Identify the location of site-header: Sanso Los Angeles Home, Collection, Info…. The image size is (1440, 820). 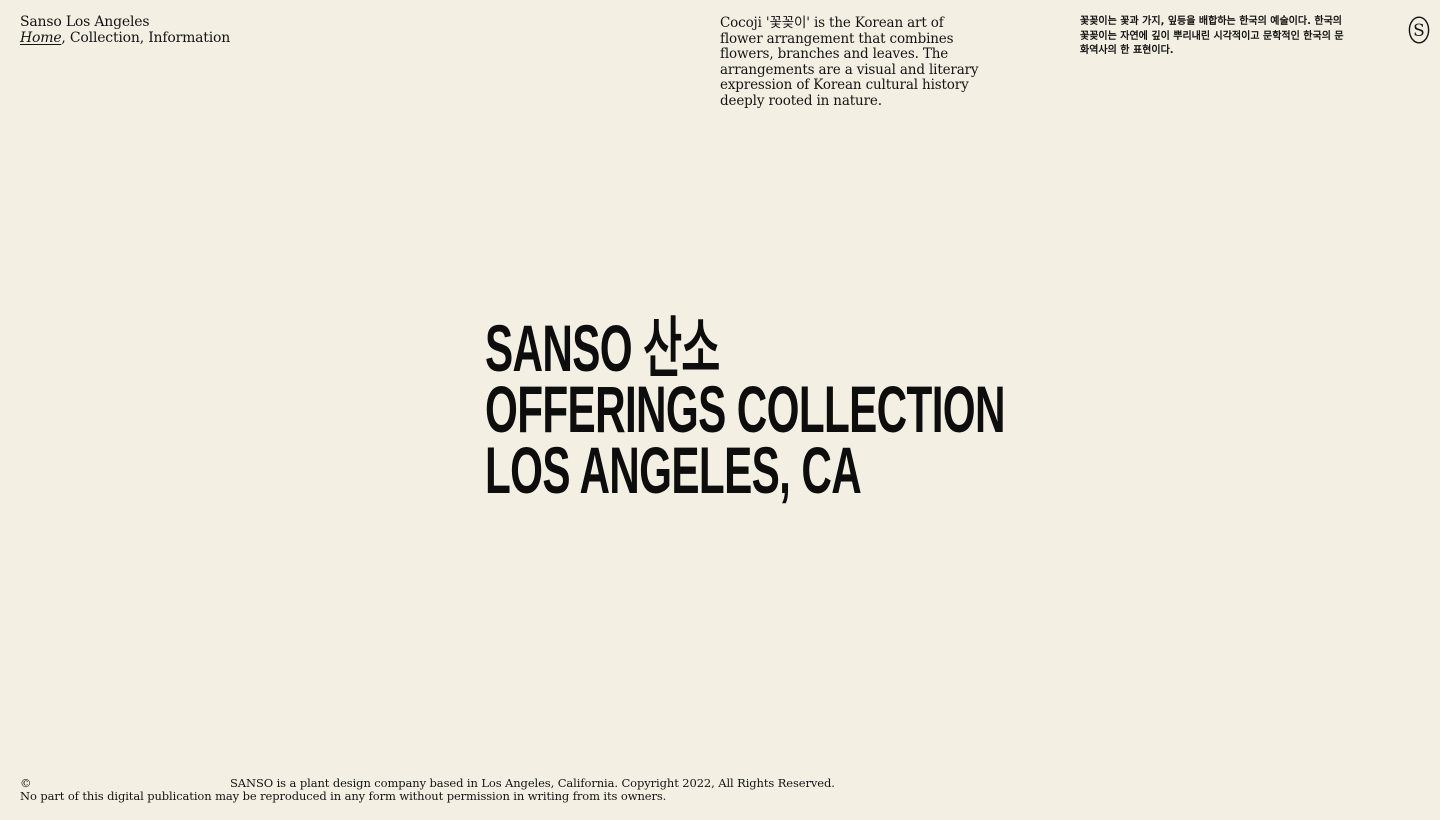
(125, 30).